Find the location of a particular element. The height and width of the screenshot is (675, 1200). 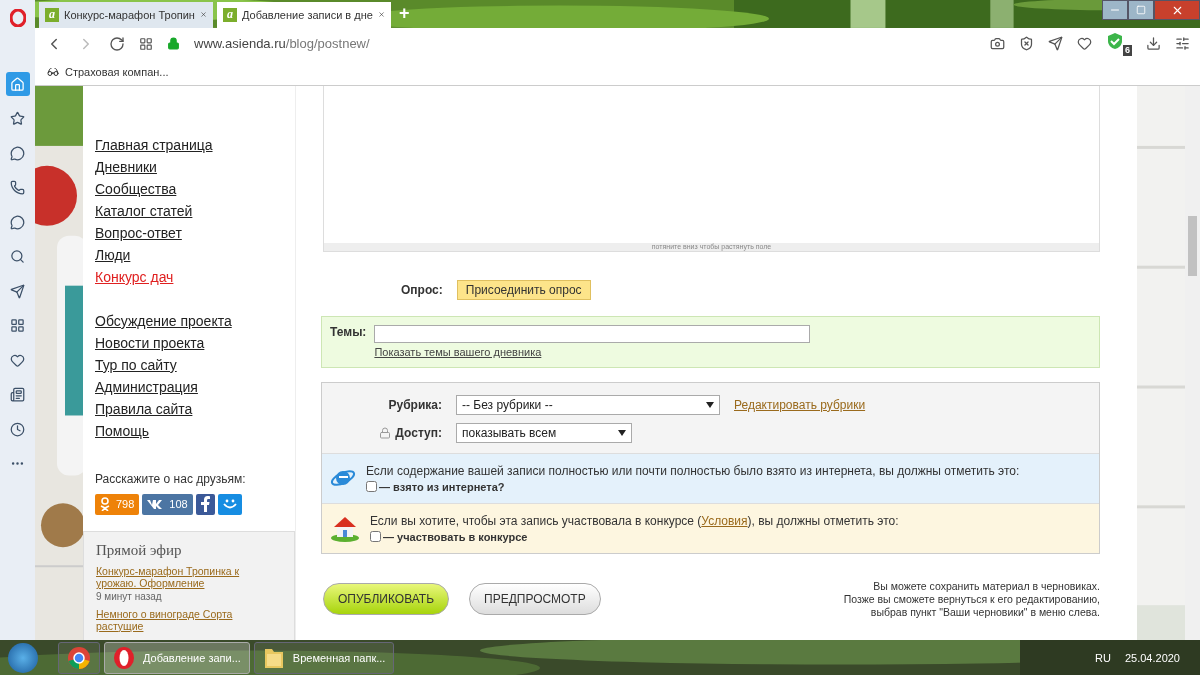

person-icon is located at coordinates (105, 504).